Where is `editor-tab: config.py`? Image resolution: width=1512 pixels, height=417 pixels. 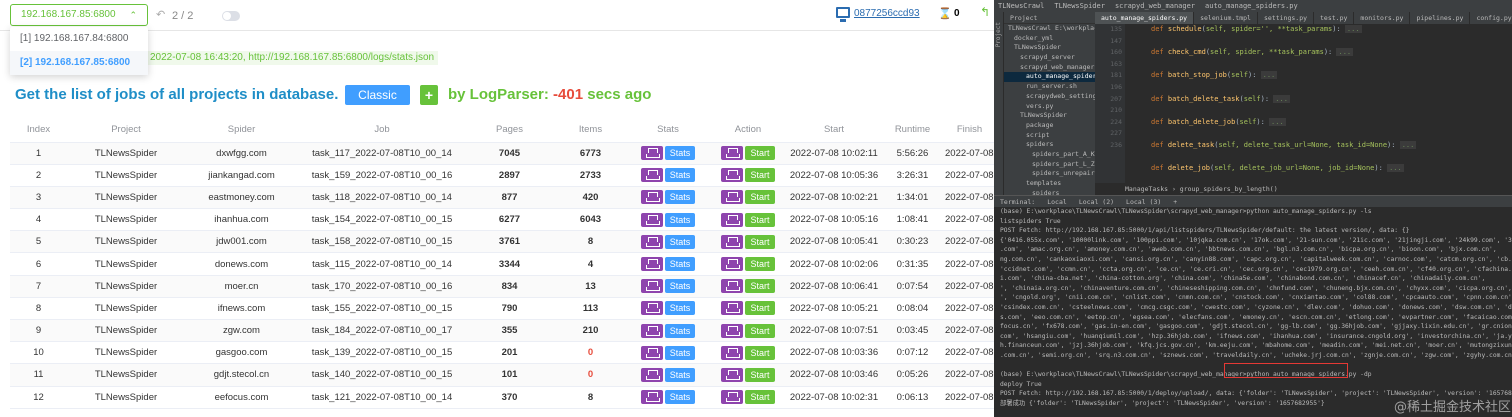 editor-tab: config.py is located at coordinates (1491, 18).